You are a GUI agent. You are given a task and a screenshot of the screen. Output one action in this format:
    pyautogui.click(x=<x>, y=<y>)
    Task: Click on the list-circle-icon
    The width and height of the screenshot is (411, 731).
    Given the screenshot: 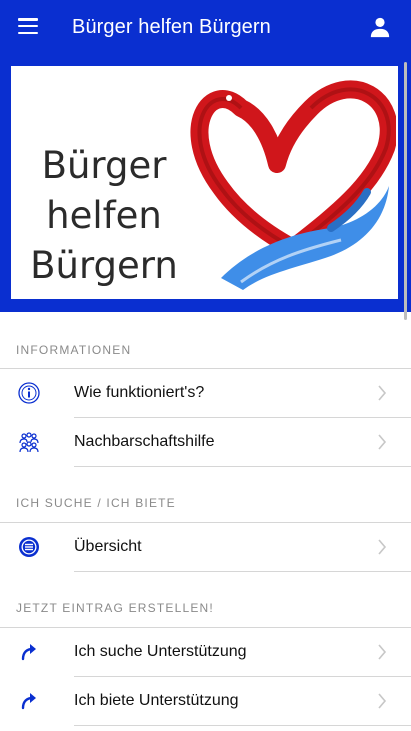 What is the action you would take?
    pyautogui.click(x=29, y=547)
    